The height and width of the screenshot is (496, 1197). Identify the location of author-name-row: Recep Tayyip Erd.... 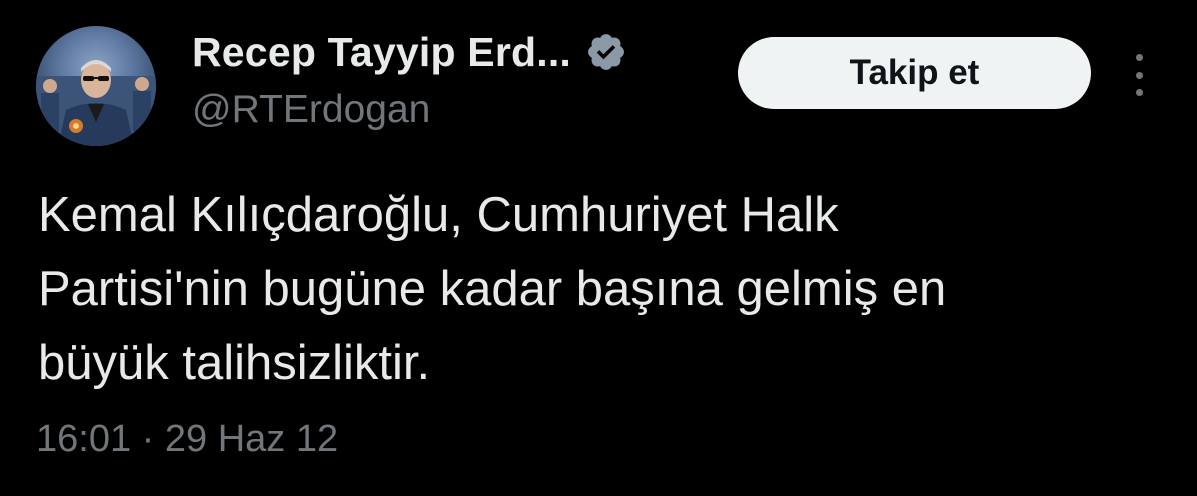
(409, 52).